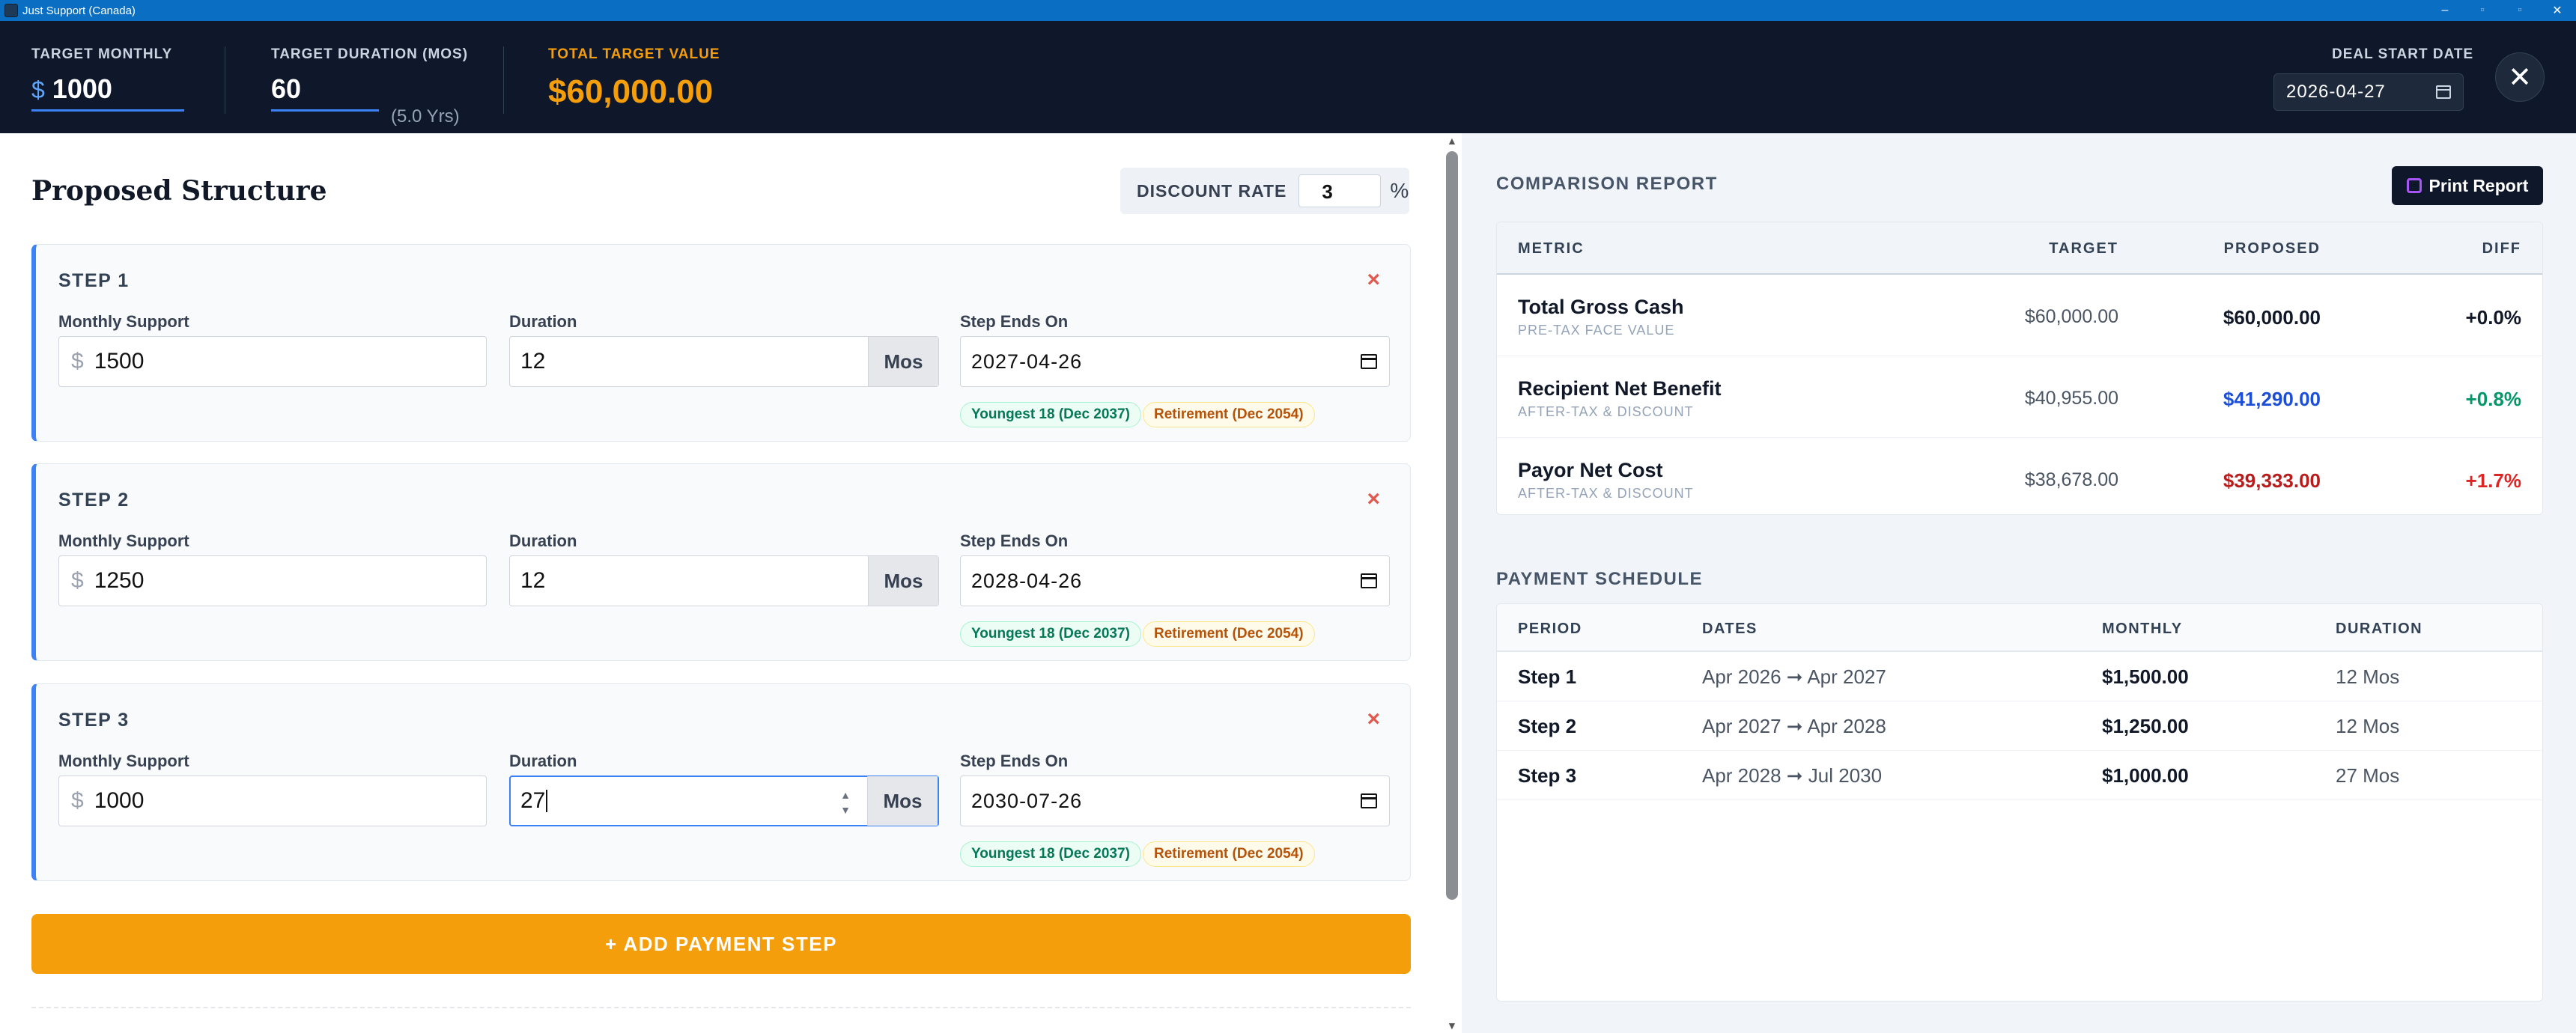  What do you see at coordinates (272, 800) in the screenshot?
I see `monthly-support-input: $ 1000` at bounding box center [272, 800].